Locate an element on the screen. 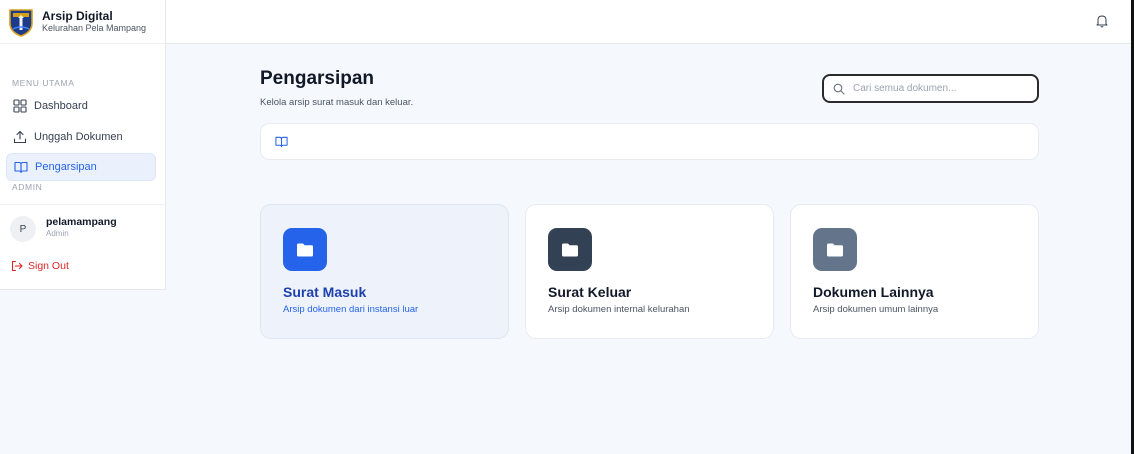 The height and width of the screenshot is (454, 1134). search-box is located at coordinates (930, 88).